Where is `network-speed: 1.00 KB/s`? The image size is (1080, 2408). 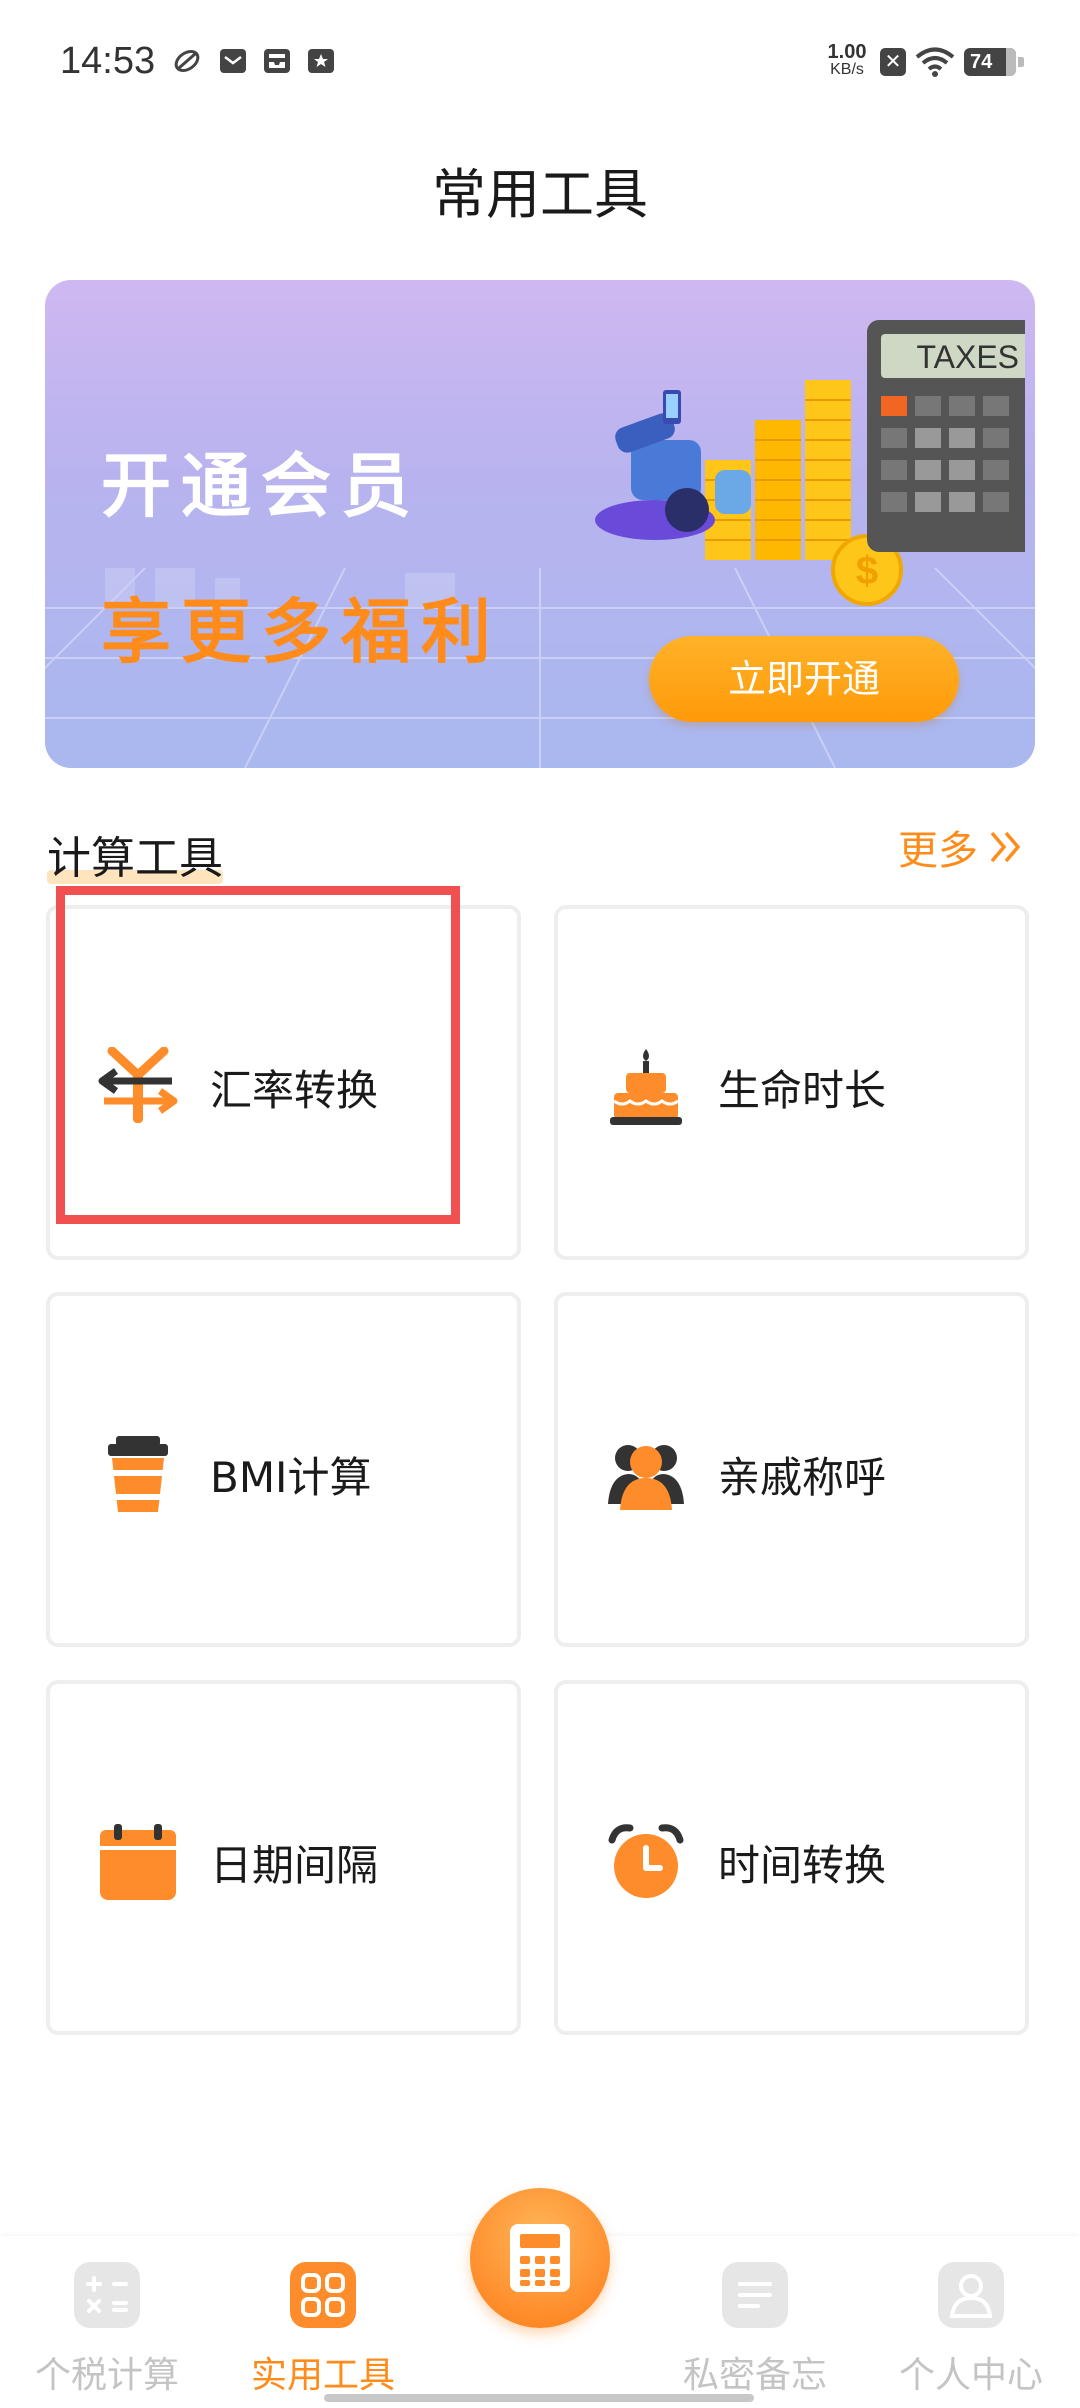
network-speed: 1.00 KB/s is located at coordinates (847, 60).